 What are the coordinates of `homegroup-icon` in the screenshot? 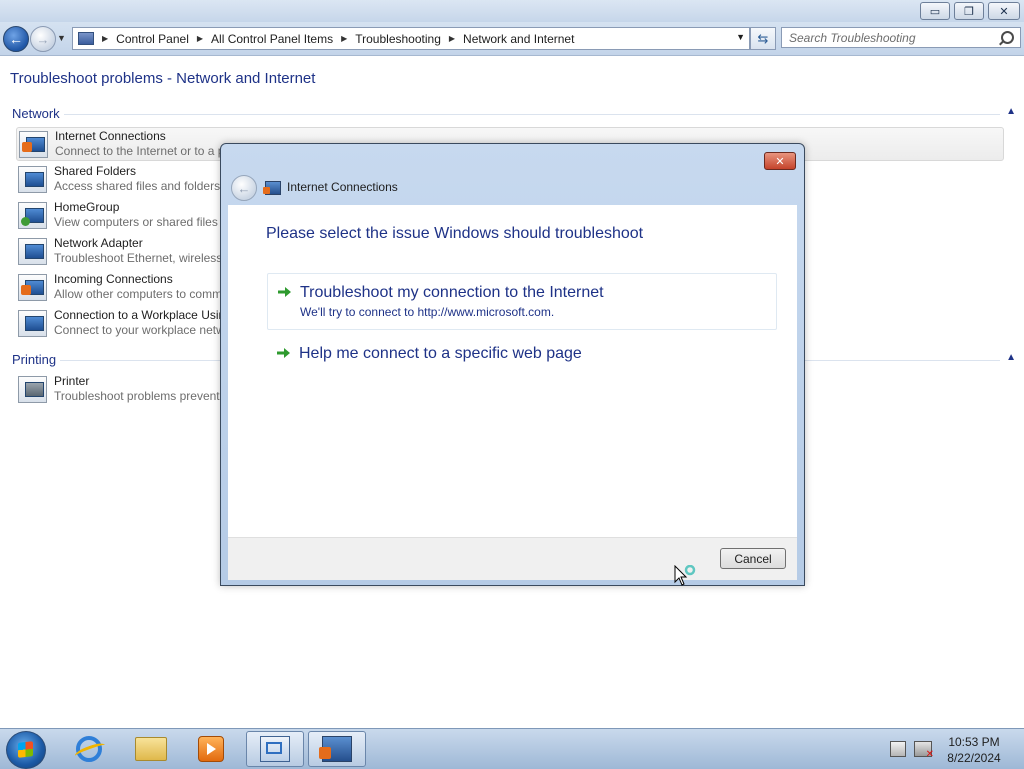 It's located at (32, 215).